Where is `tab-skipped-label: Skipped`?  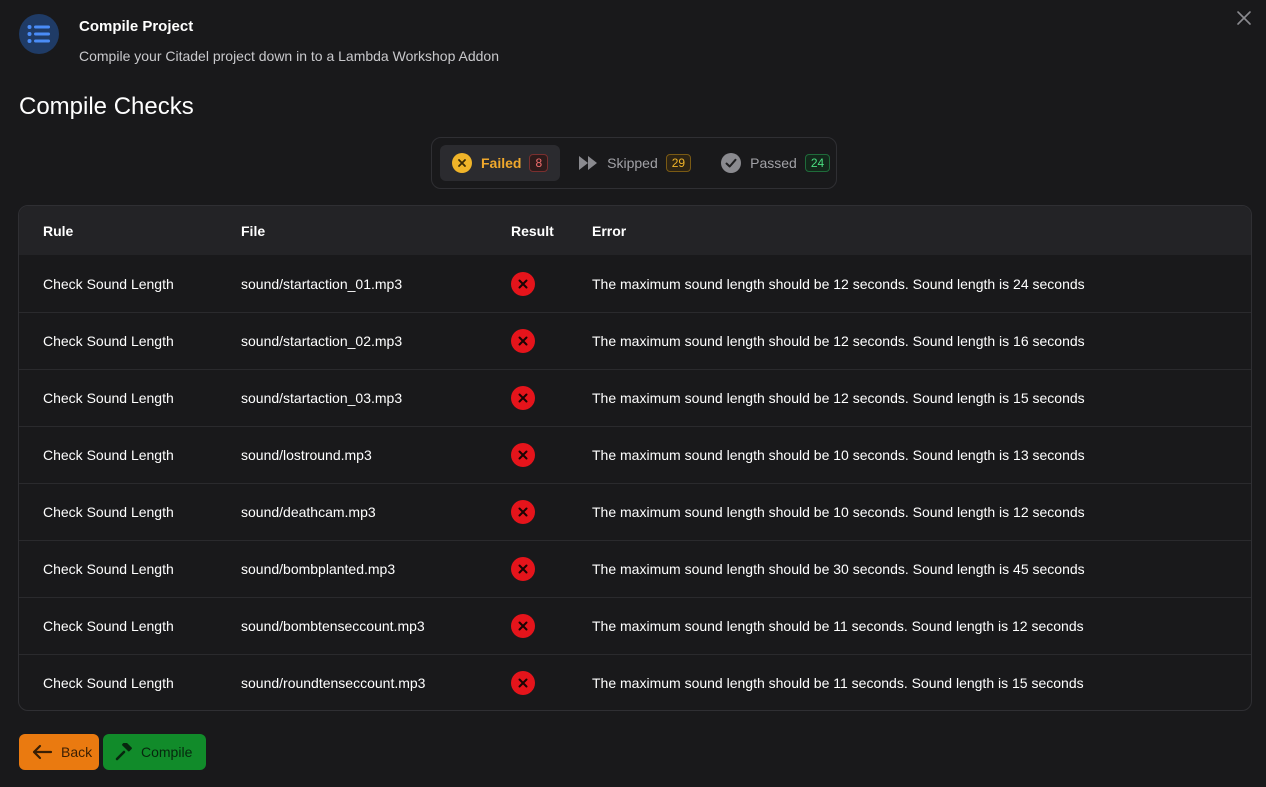
tab-skipped-label: Skipped is located at coordinates (632, 163).